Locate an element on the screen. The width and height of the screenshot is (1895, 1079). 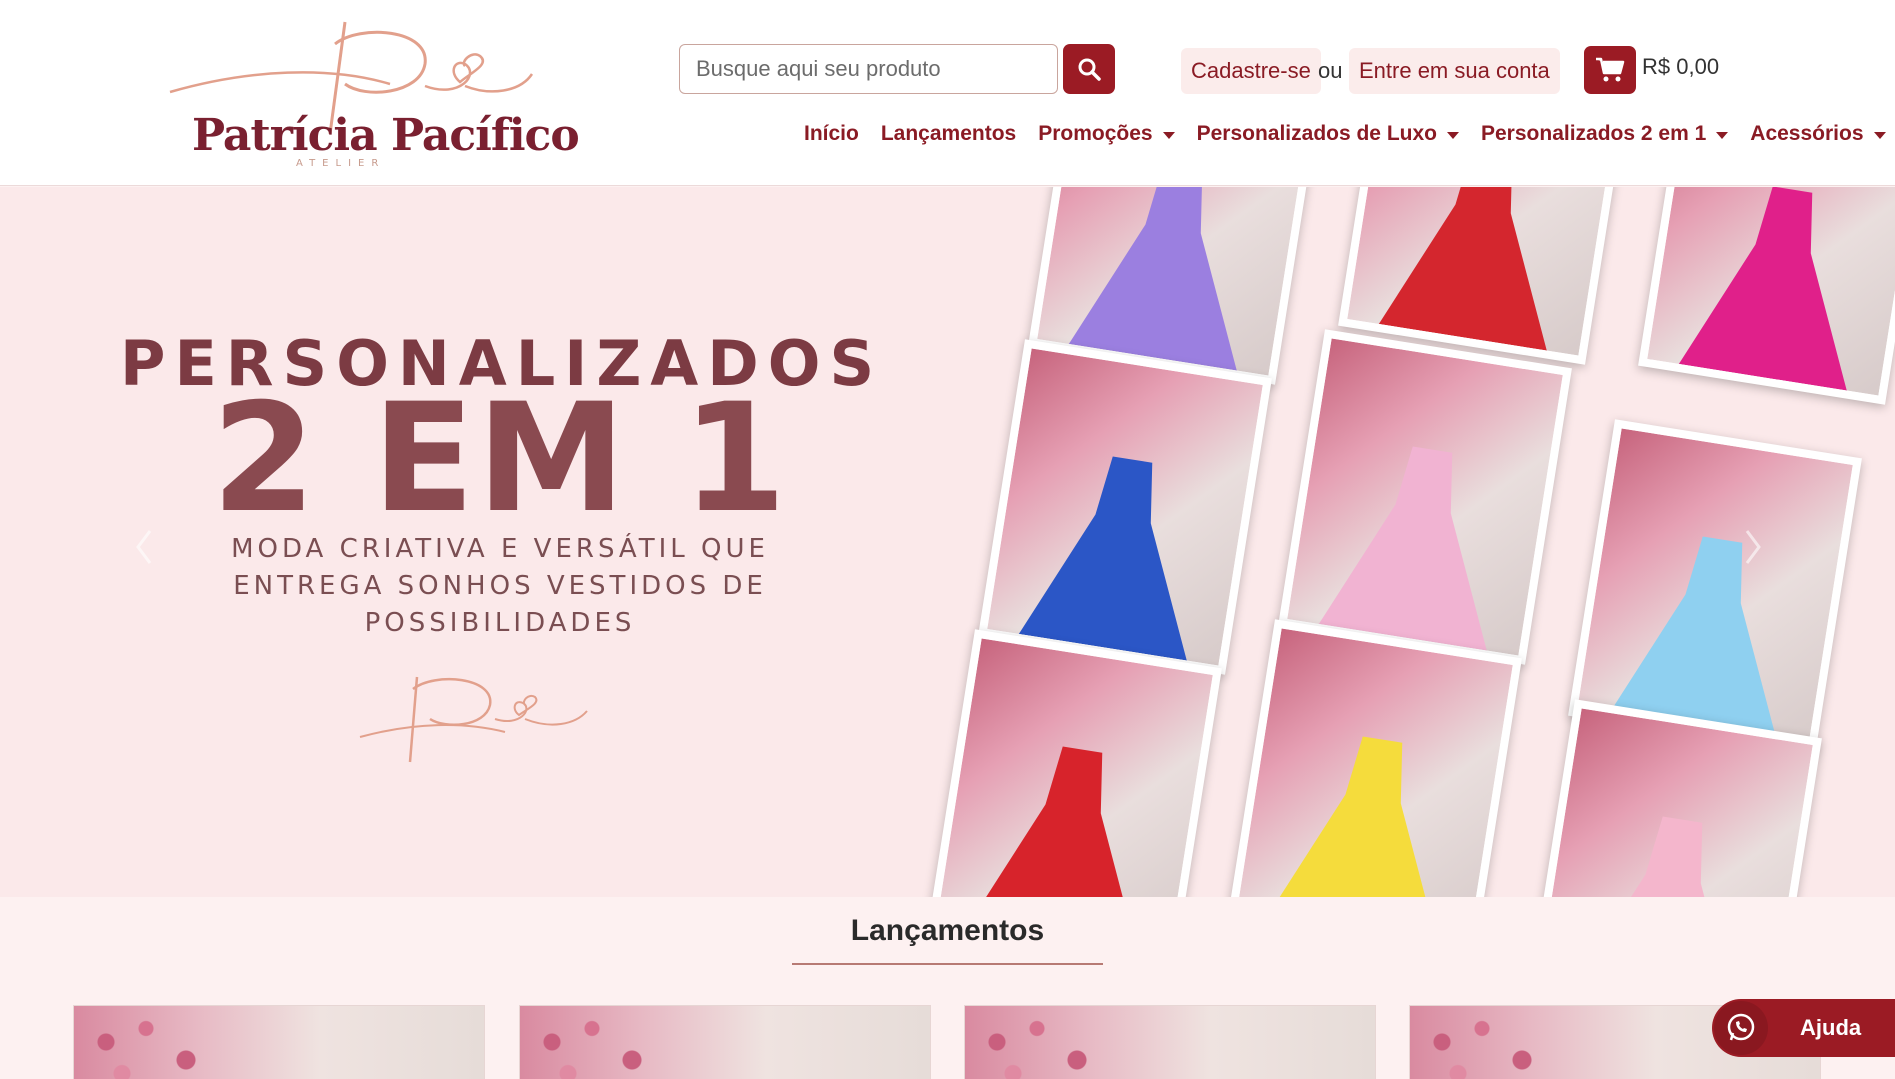
whatsapp-icon is located at coordinates (1741, 1028).